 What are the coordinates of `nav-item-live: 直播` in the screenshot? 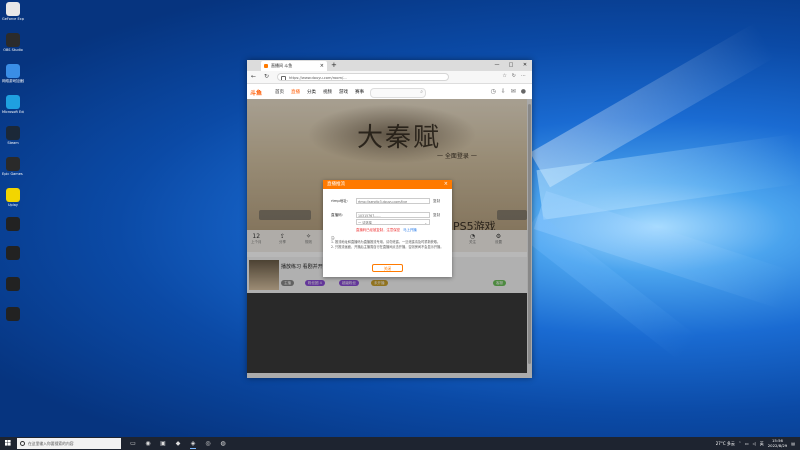 It's located at (295, 92).